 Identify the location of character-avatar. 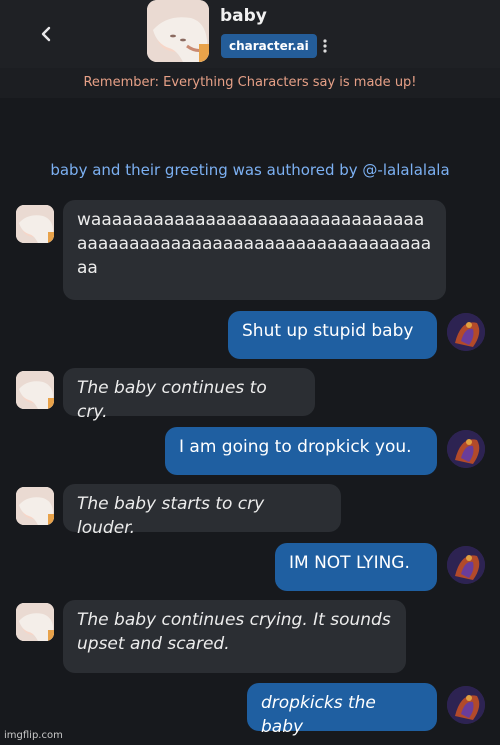
(178, 31).